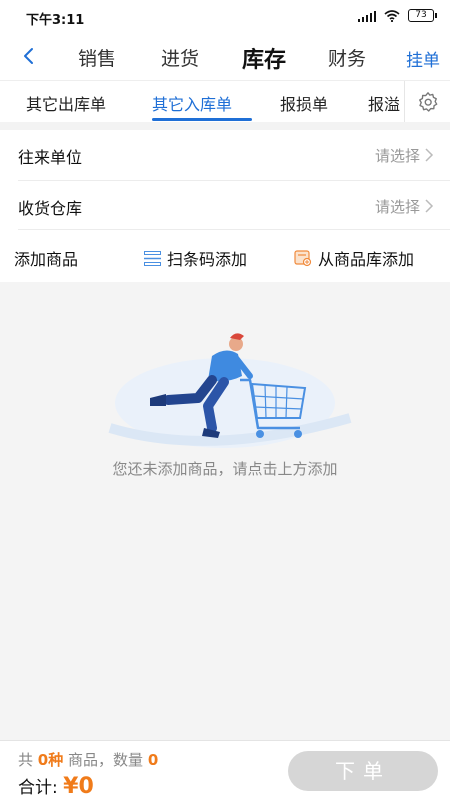  I want to click on add-from-library-label: 从商品库添加, so click(366, 259).